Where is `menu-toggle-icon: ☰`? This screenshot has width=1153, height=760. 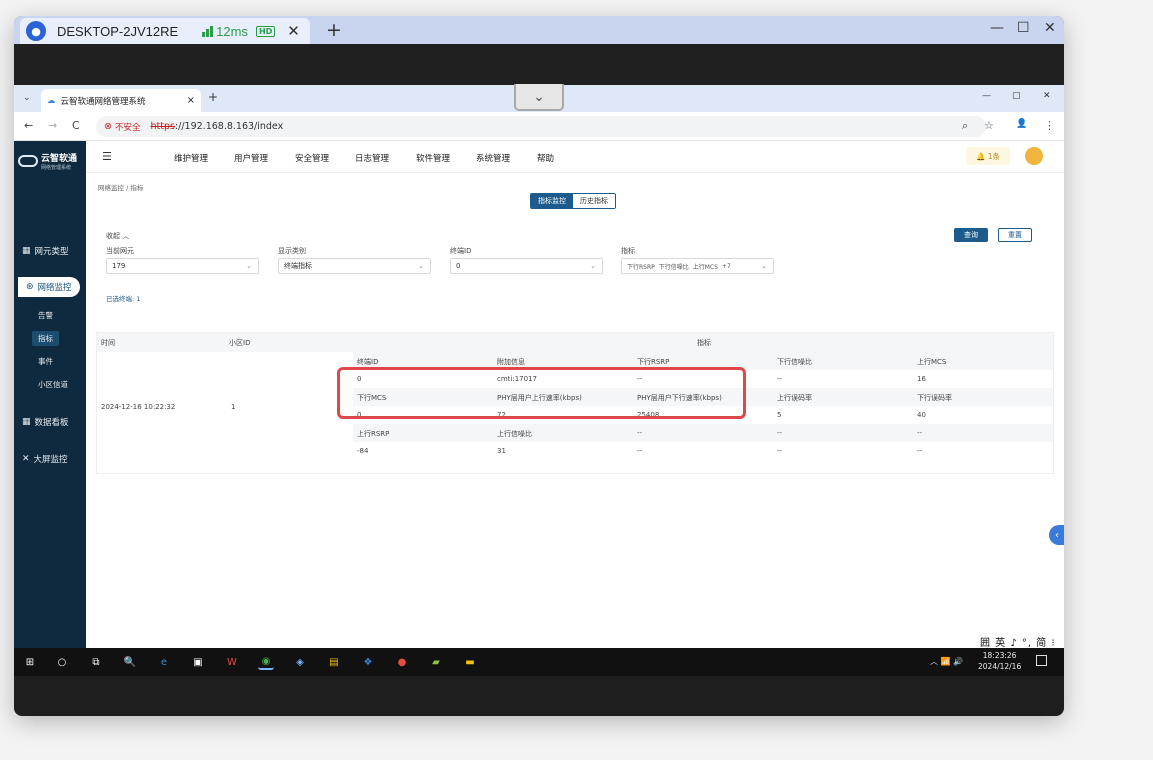
menu-toggle-icon: ☰ is located at coordinates (107, 156).